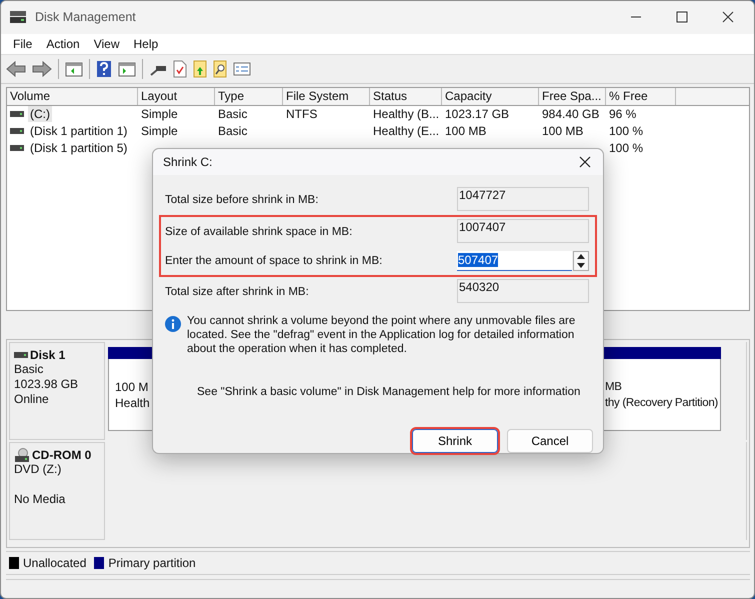  I want to click on help-message: See "Shrink a basic volume" in Disk Management help for more information, so click(389, 392).